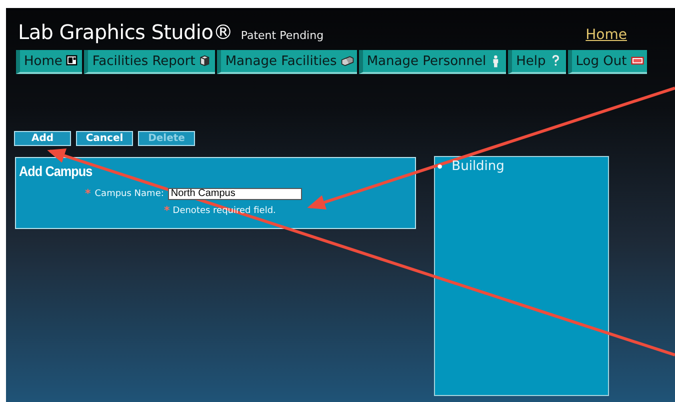 This screenshot has width=675, height=402. Describe the element at coordinates (432, 62) in the screenshot. I see `nav-tab: Manage Personnel` at that location.